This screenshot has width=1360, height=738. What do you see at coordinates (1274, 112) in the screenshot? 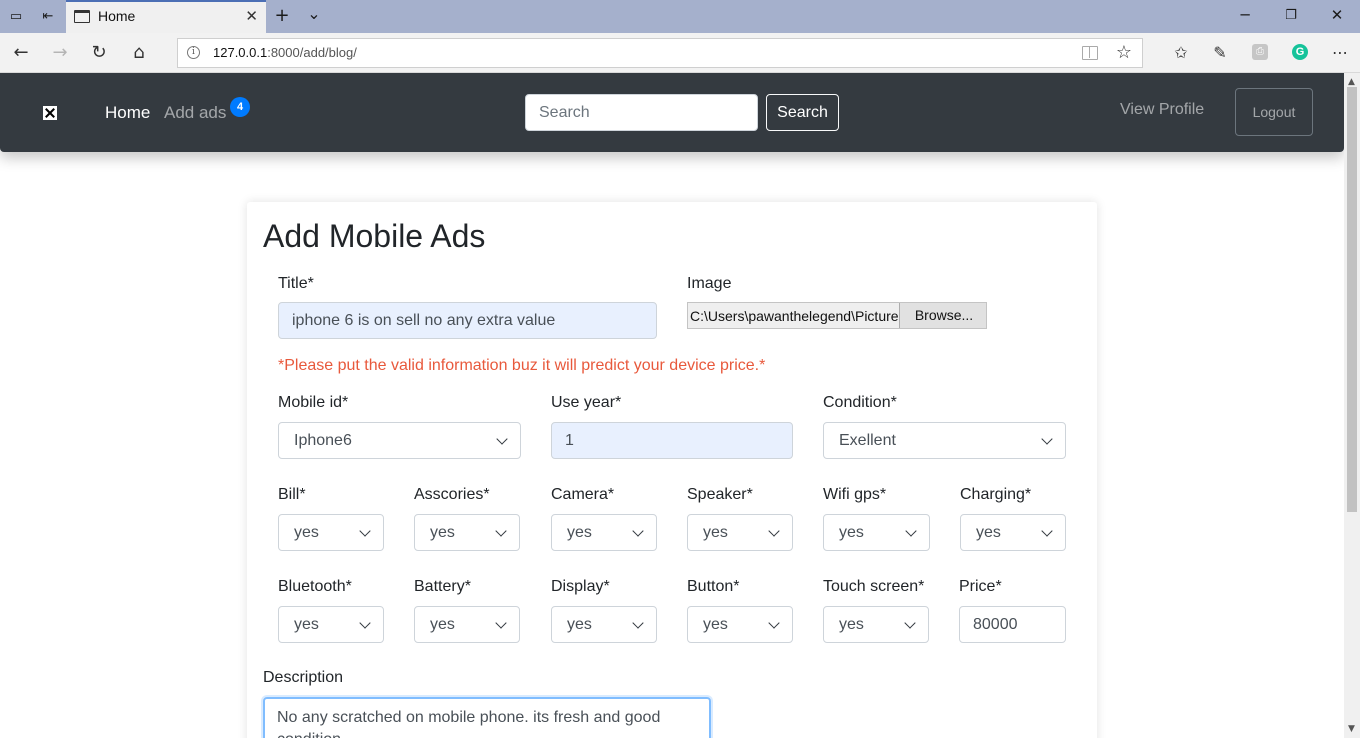
I see `logout-button: Logout` at bounding box center [1274, 112].